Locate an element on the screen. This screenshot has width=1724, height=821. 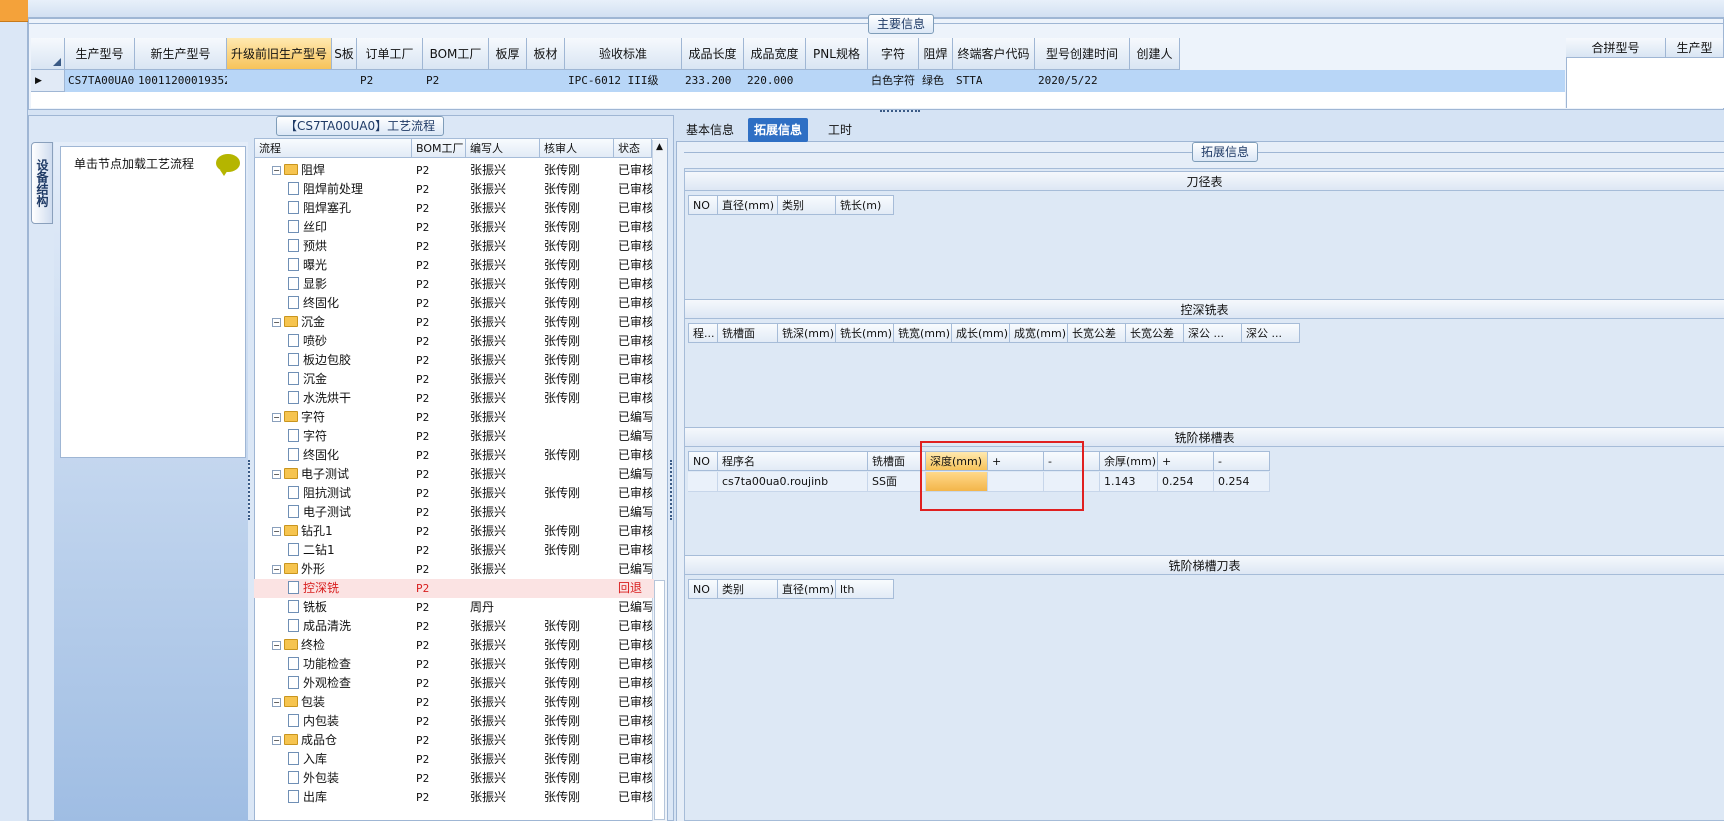
tree-node: 曝光 is located at coordinates (350, 265).